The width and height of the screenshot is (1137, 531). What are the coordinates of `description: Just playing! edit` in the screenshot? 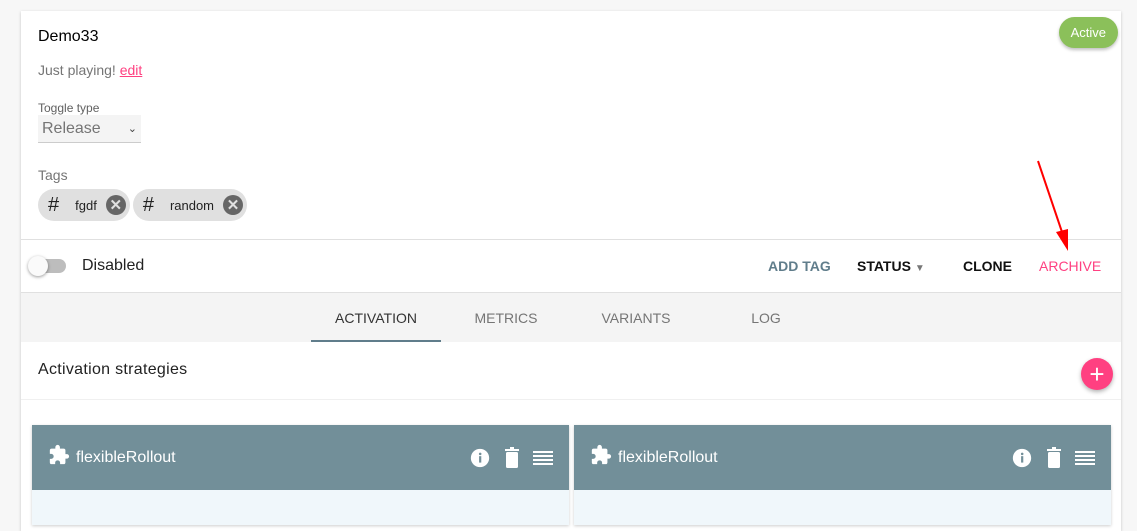 It's located at (90, 70).